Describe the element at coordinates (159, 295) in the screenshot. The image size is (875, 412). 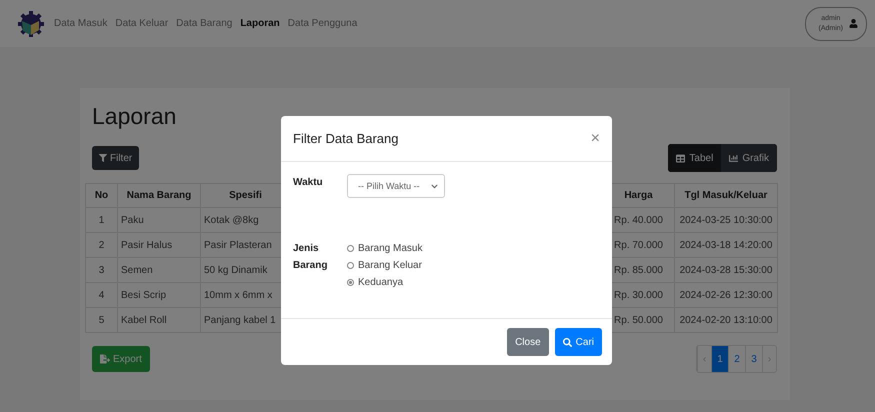
I see `table-cell: Besi Scrip` at that location.